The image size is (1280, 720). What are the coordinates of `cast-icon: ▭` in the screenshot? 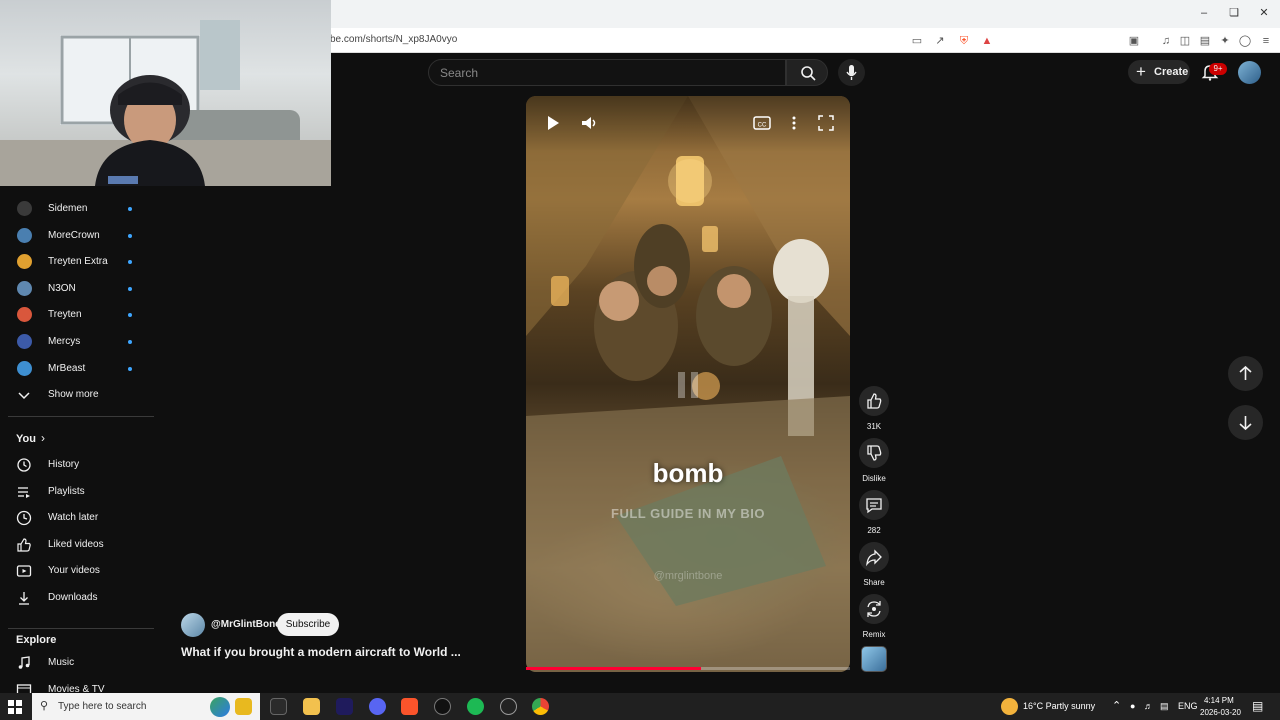 It's located at (917, 41).